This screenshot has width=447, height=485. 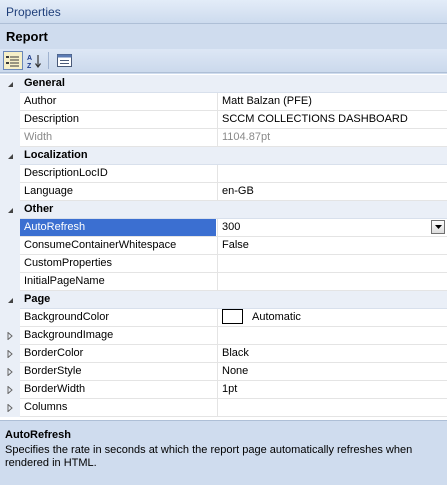 I want to click on property-name: DescriptionLocID, so click(x=66, y=173).